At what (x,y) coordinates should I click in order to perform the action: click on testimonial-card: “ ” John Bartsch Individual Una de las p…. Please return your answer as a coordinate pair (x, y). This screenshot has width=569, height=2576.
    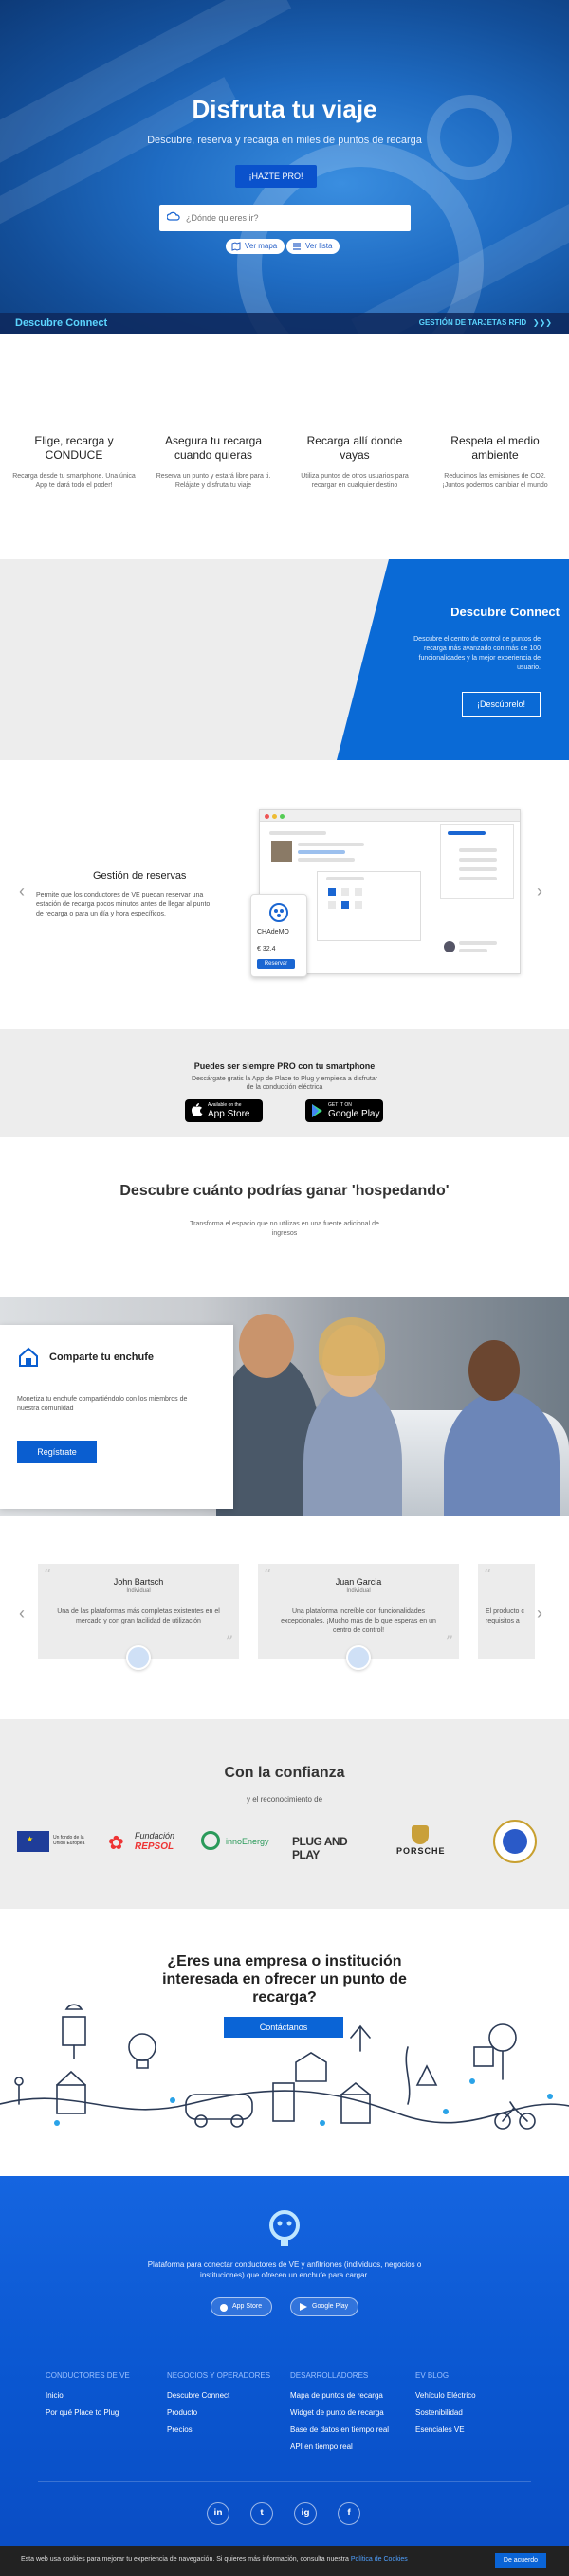
    Looking at the image, I should click on (138, 1611).